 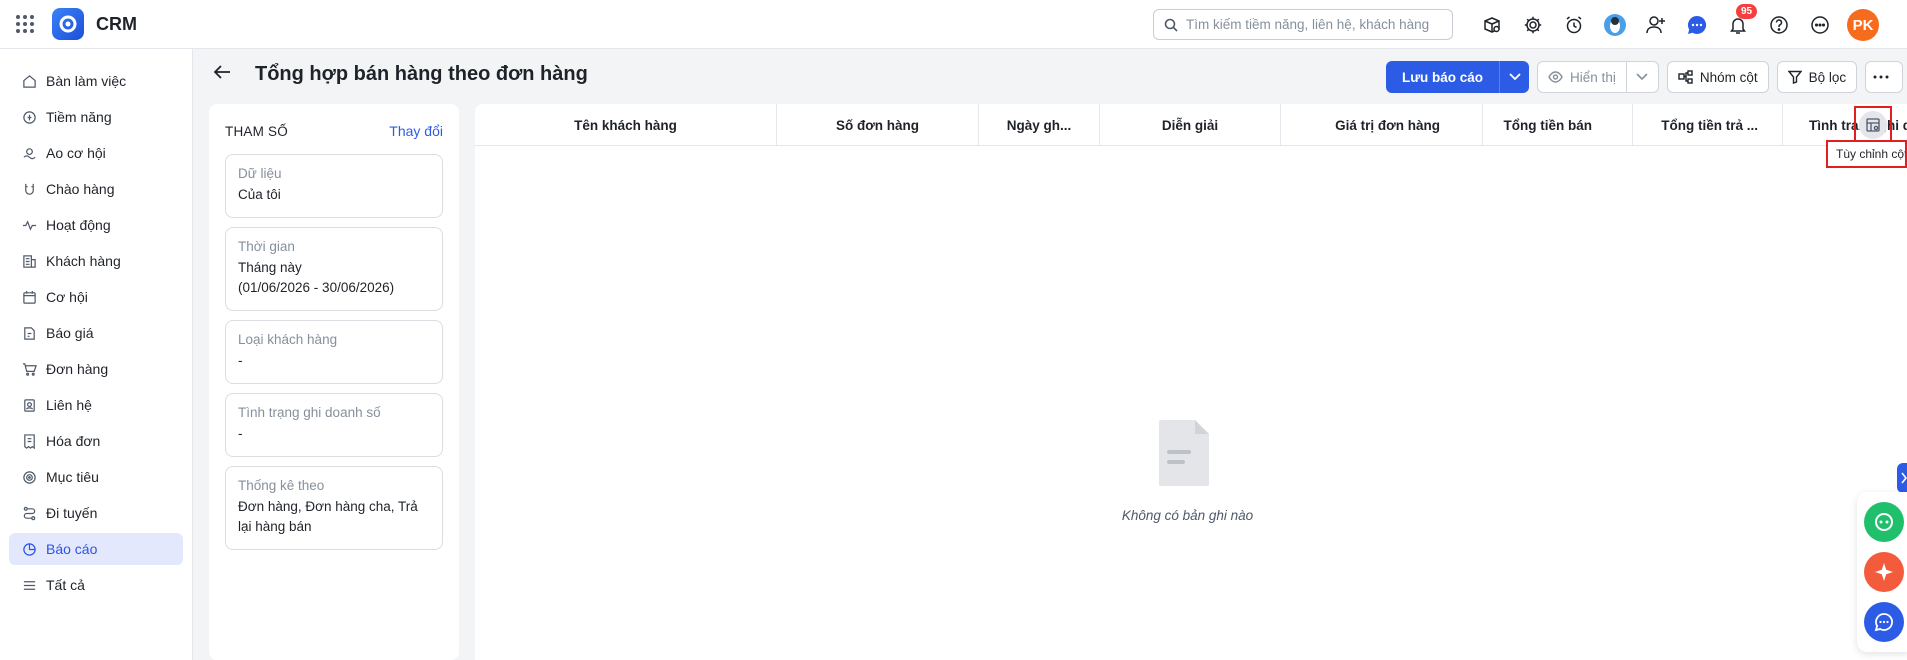 I want to click on sidebar-item-label: Liên hệ, so click(x=69, y=405).